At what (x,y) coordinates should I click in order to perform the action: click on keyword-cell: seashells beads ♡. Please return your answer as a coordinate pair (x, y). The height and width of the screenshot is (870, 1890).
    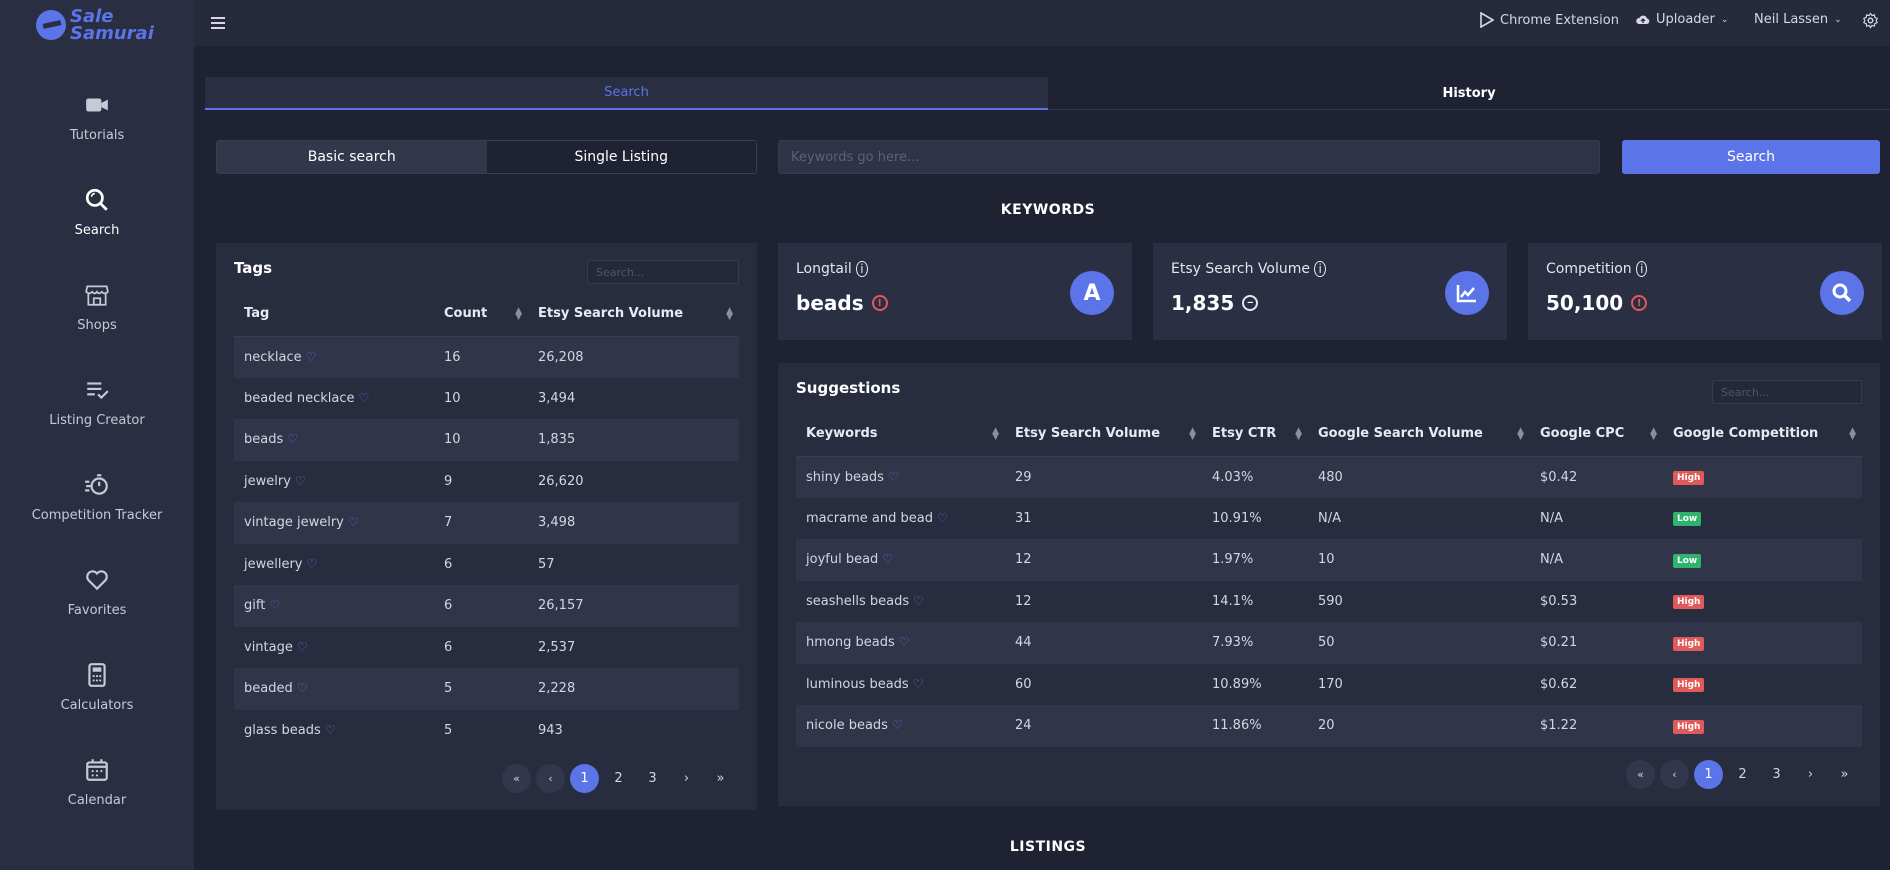
    Looking at the image, I should click on (900, 602).